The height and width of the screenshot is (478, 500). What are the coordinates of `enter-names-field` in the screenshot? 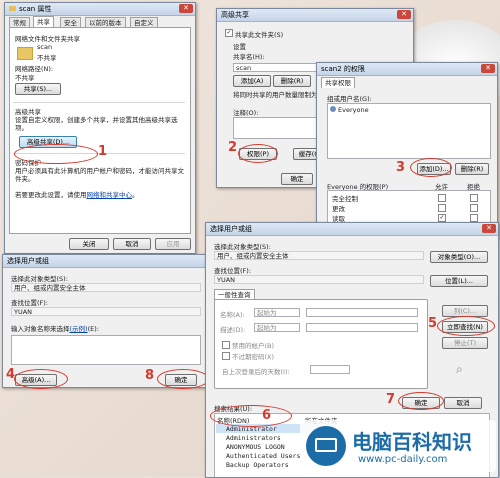 It's located at (106, 350).